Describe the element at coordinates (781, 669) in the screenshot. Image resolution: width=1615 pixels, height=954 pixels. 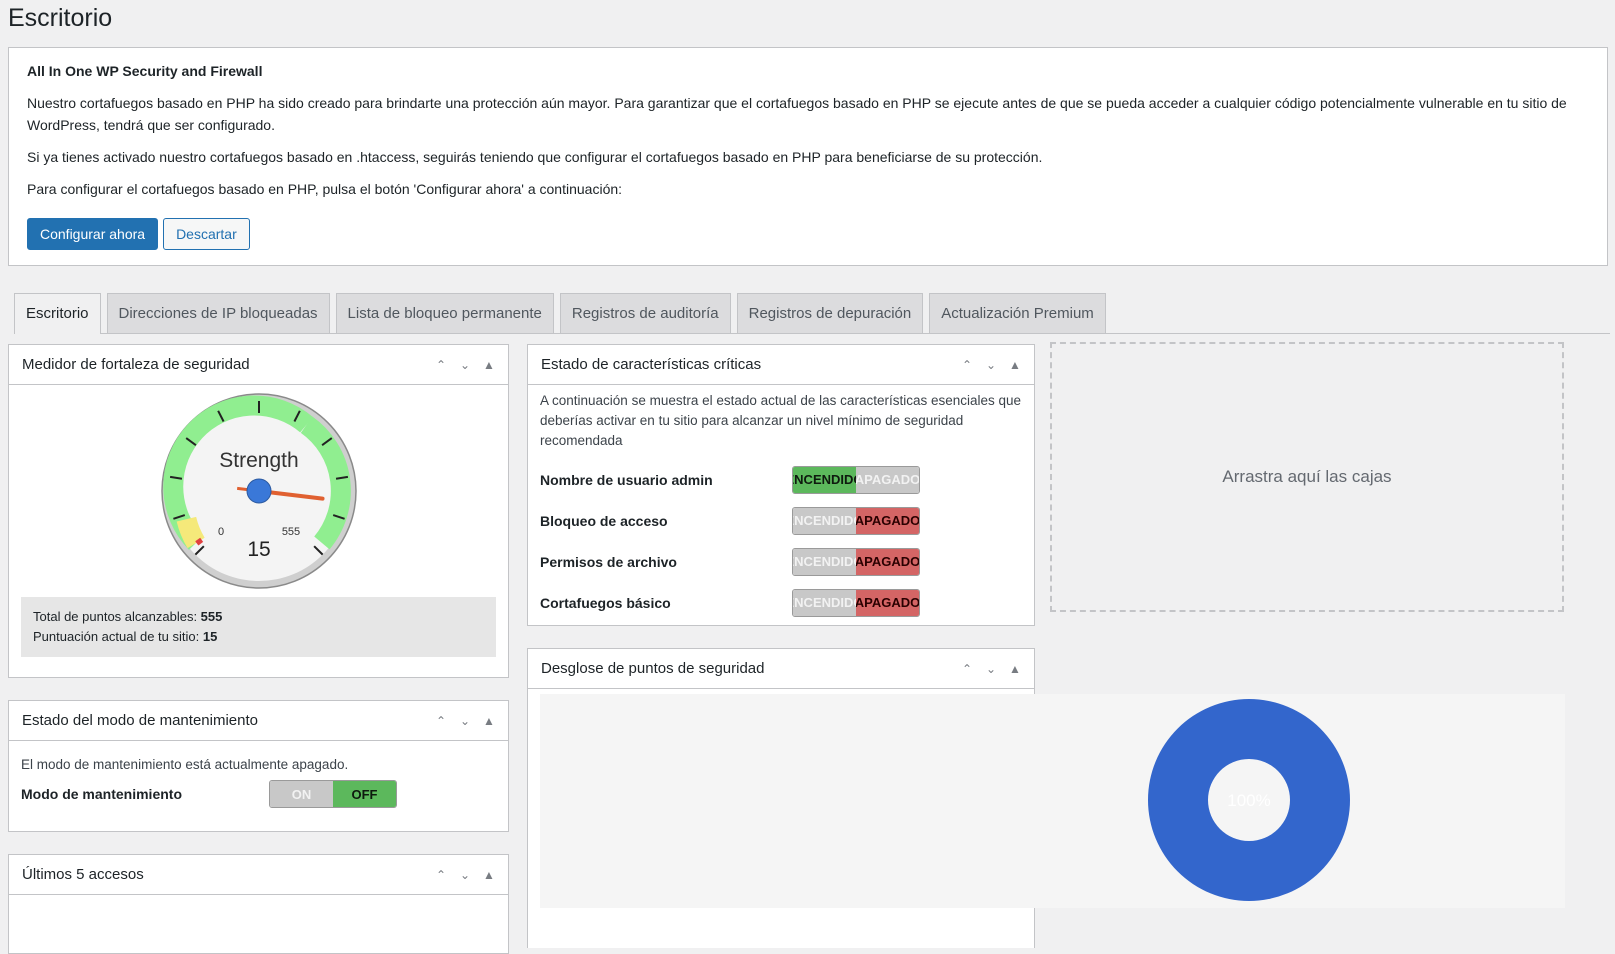
I see `box-header: Desglose de puntos de seguridad ⌃ ⌄ ▲` at that location.